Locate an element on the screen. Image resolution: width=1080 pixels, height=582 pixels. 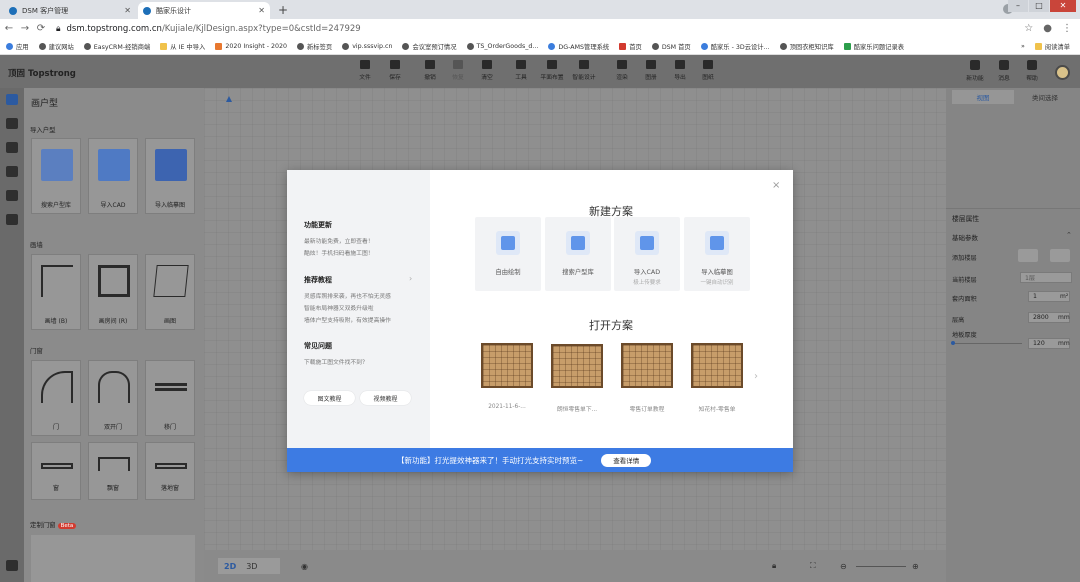
close-window-button: ✕ is located at coordinates (1063, 6).